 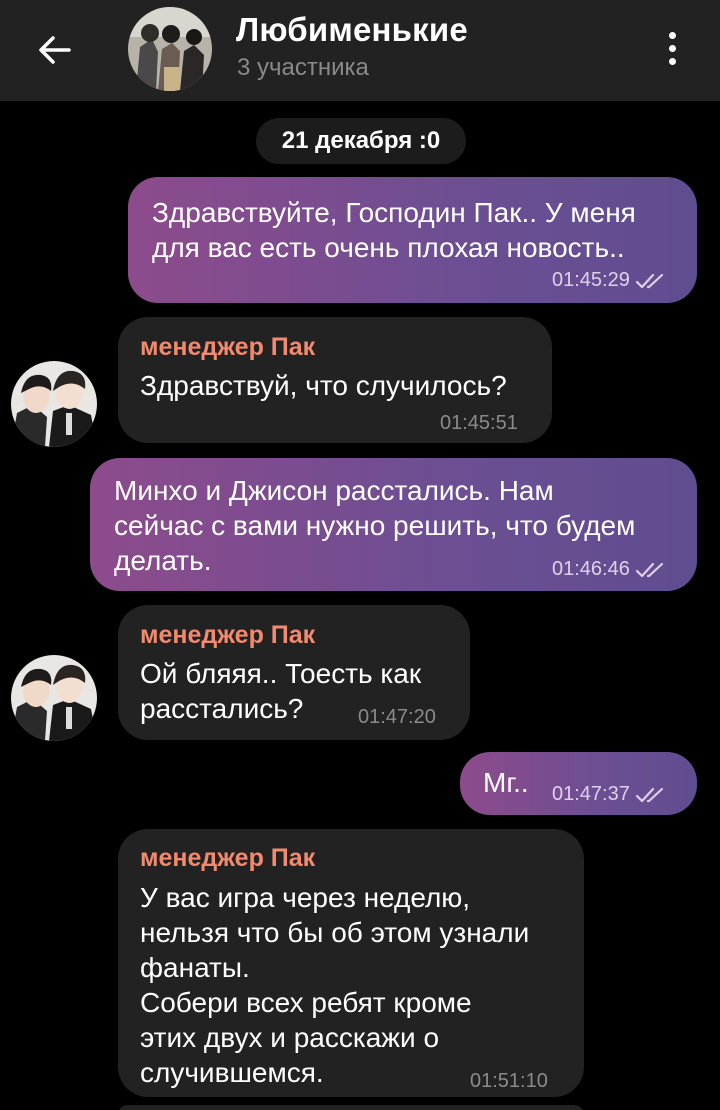 I want to click on message-time: 01:47:20, so click(x=397, y=717).